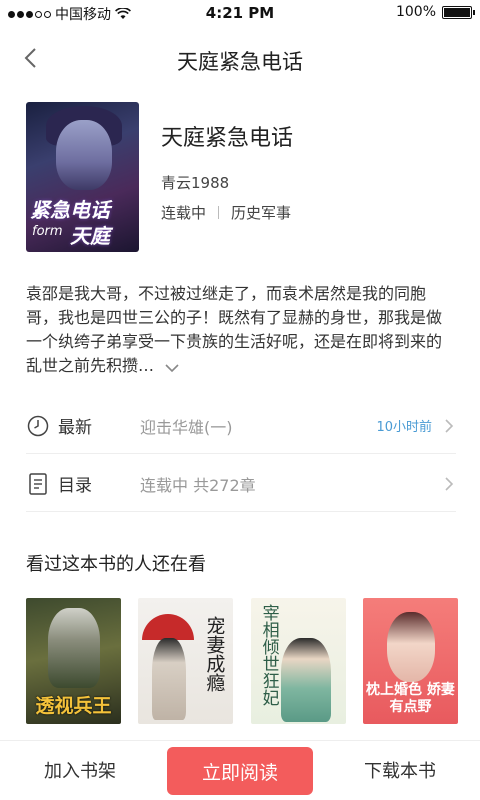  What do you see at coordinates (116, 564) in the screenshot?
I see `recommend-heading: 看过这本书的人还在看` at bounding box center [116, 564].